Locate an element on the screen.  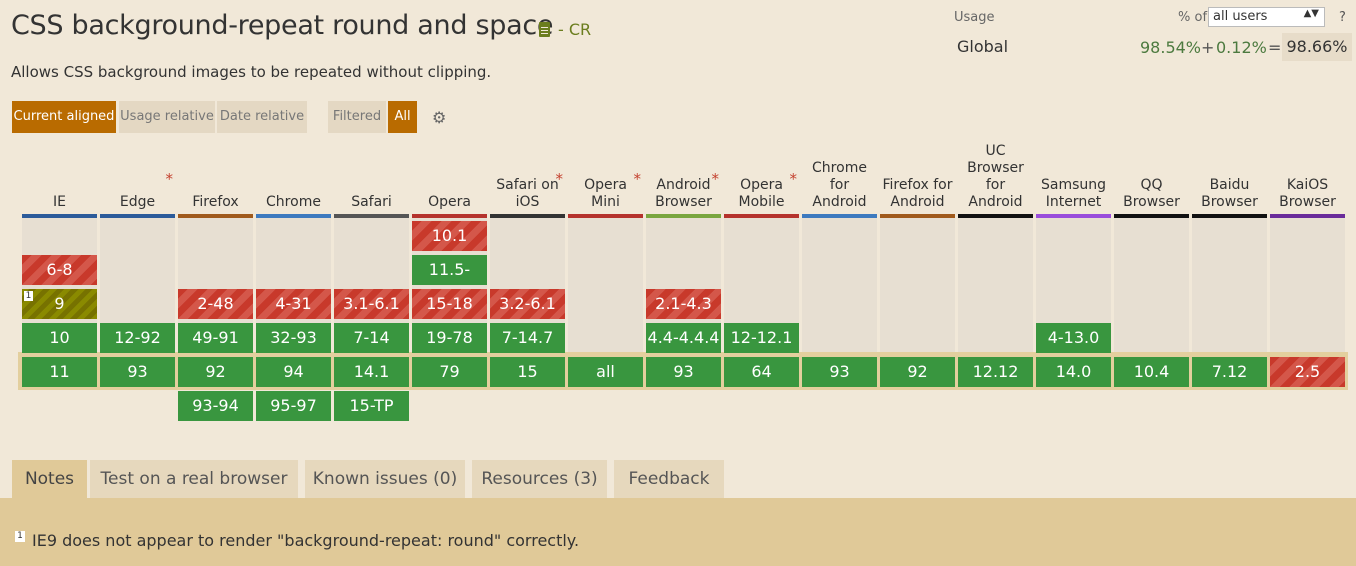
browser-name: QQ Browser is located at coordinates (1151, 193).